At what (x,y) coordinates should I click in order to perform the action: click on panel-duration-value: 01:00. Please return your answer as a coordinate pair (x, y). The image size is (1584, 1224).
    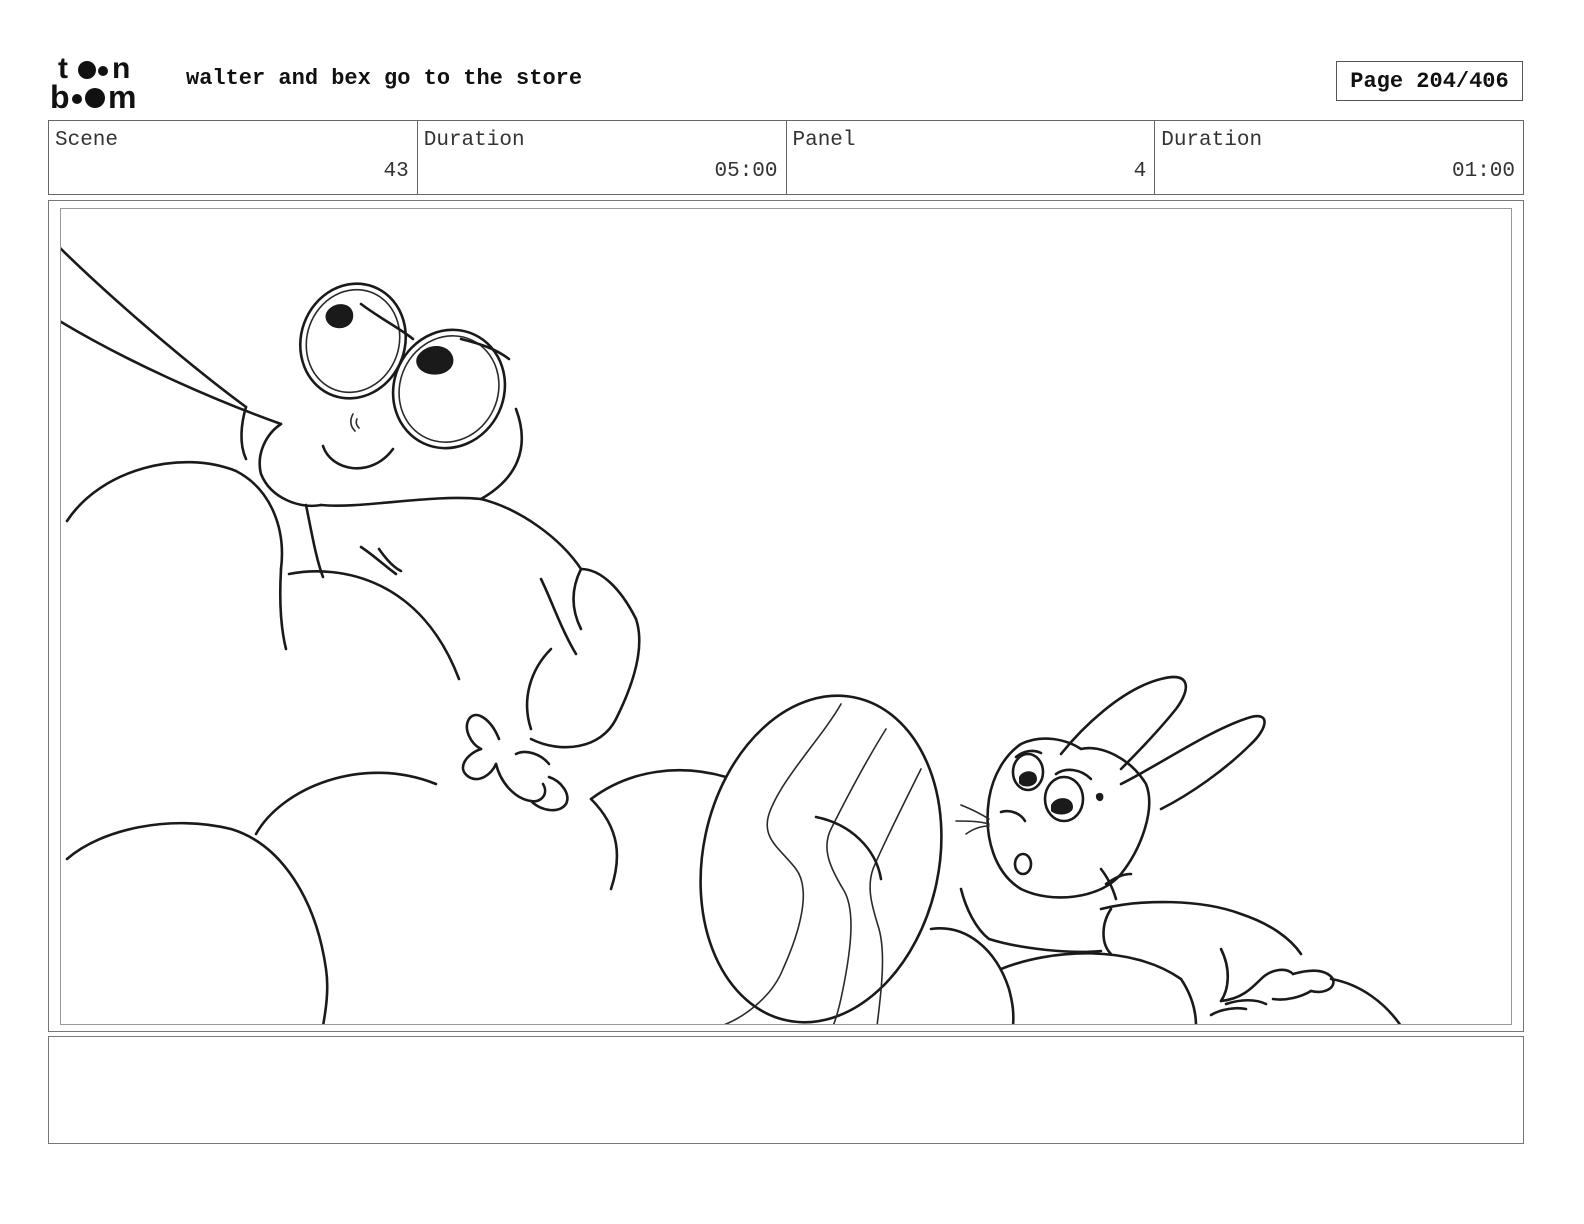
    Looking at the image, I should click on (1483, 171).